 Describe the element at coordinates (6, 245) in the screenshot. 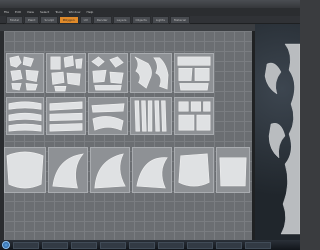

I see `start-button` at that location.